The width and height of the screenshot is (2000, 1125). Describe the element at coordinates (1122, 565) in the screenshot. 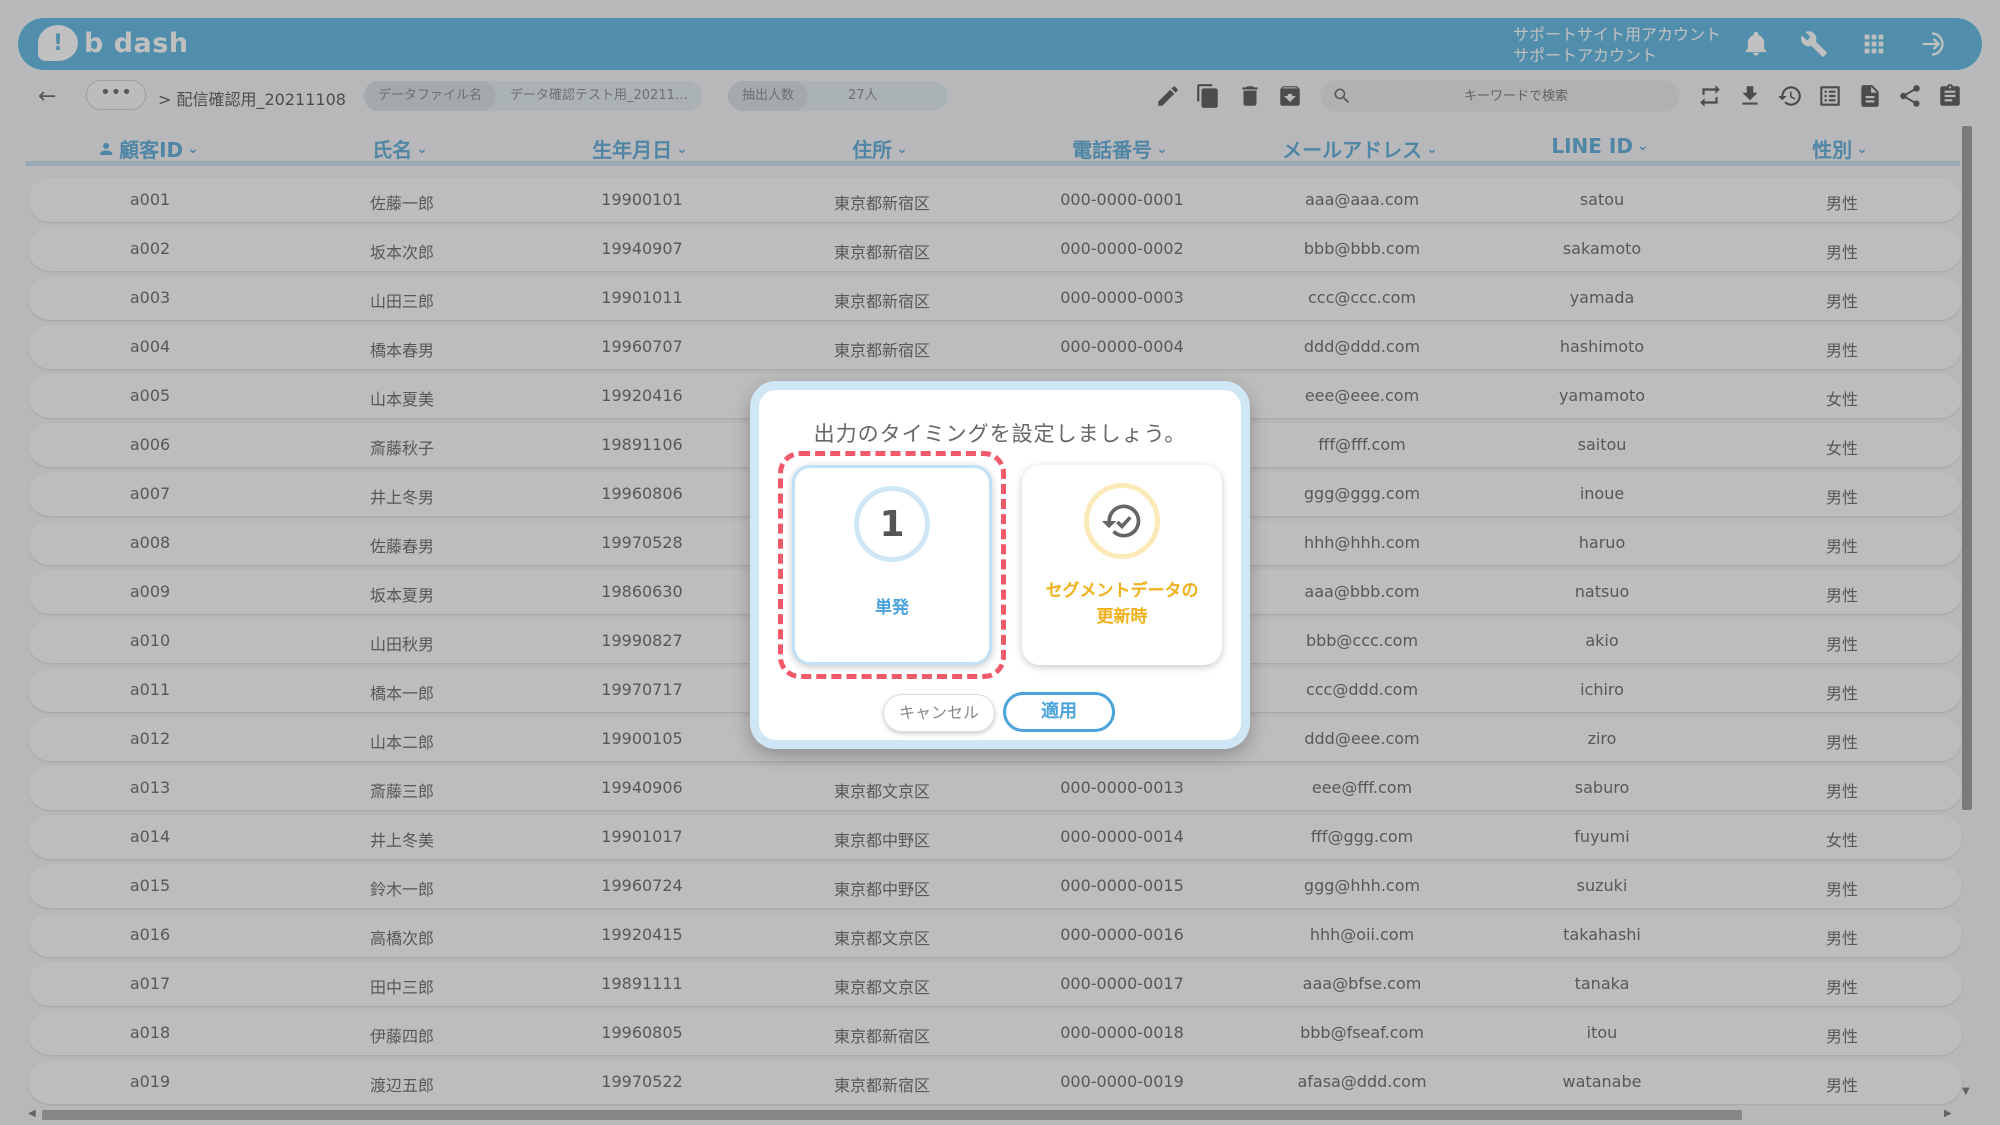

I see `option-segment-update: セグメントデータの 更新時` at that location.